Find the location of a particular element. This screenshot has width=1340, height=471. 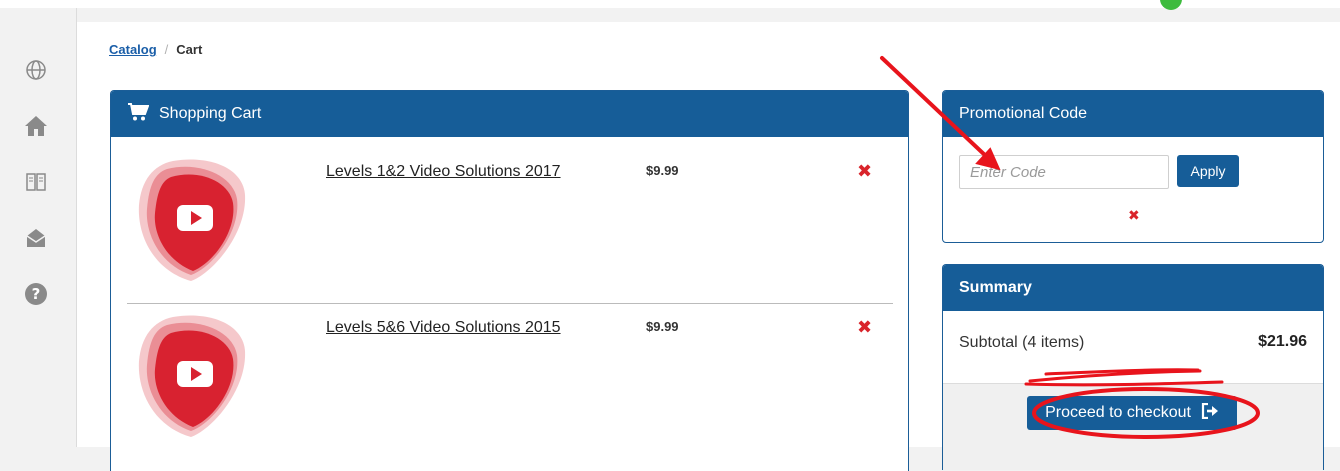

cart-item-title: Levels 1&2 Video Solutions 2017 is located at coordinates (443, 172).